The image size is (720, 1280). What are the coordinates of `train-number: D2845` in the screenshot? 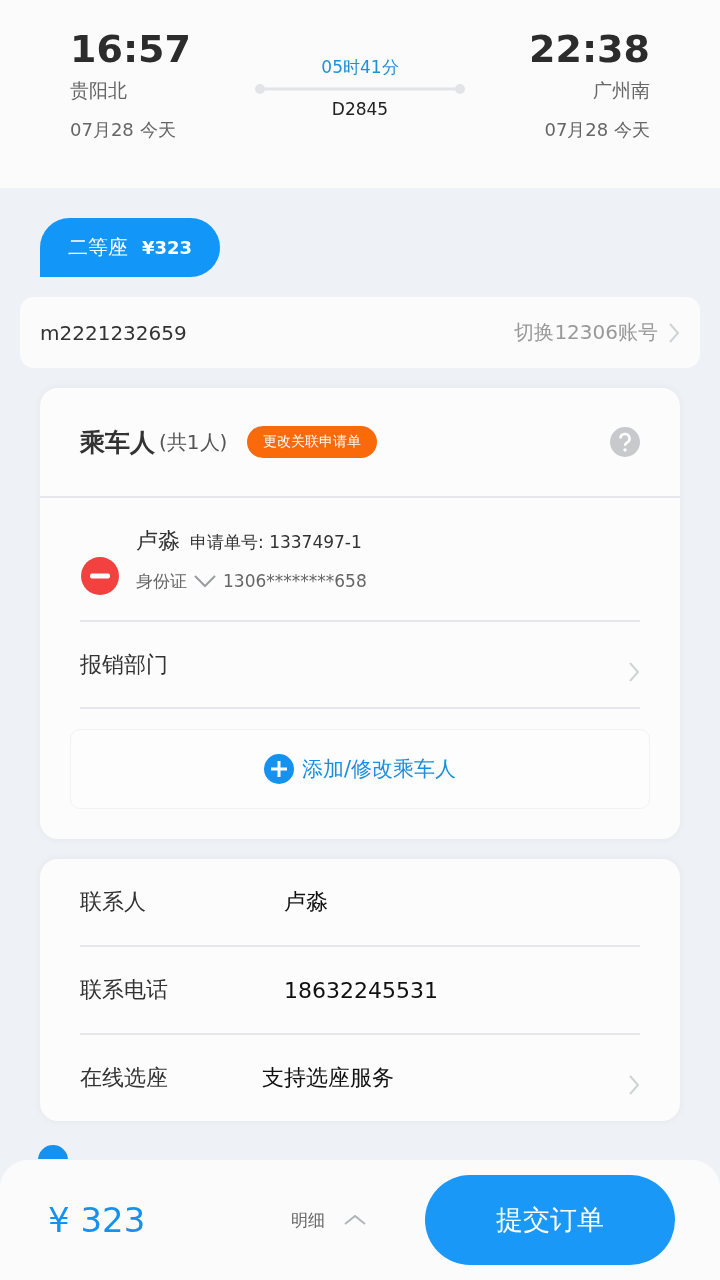 It's located at (360, 109).